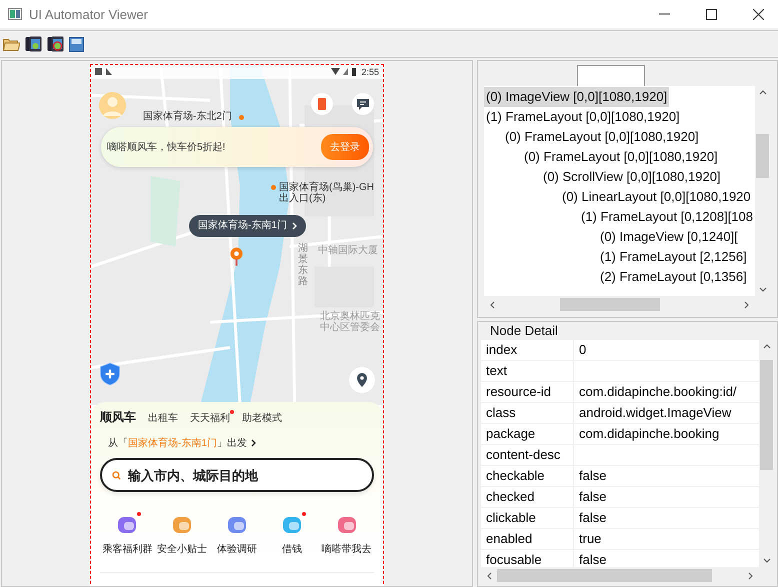  I want to click on empty-tab, so click(611, 75).